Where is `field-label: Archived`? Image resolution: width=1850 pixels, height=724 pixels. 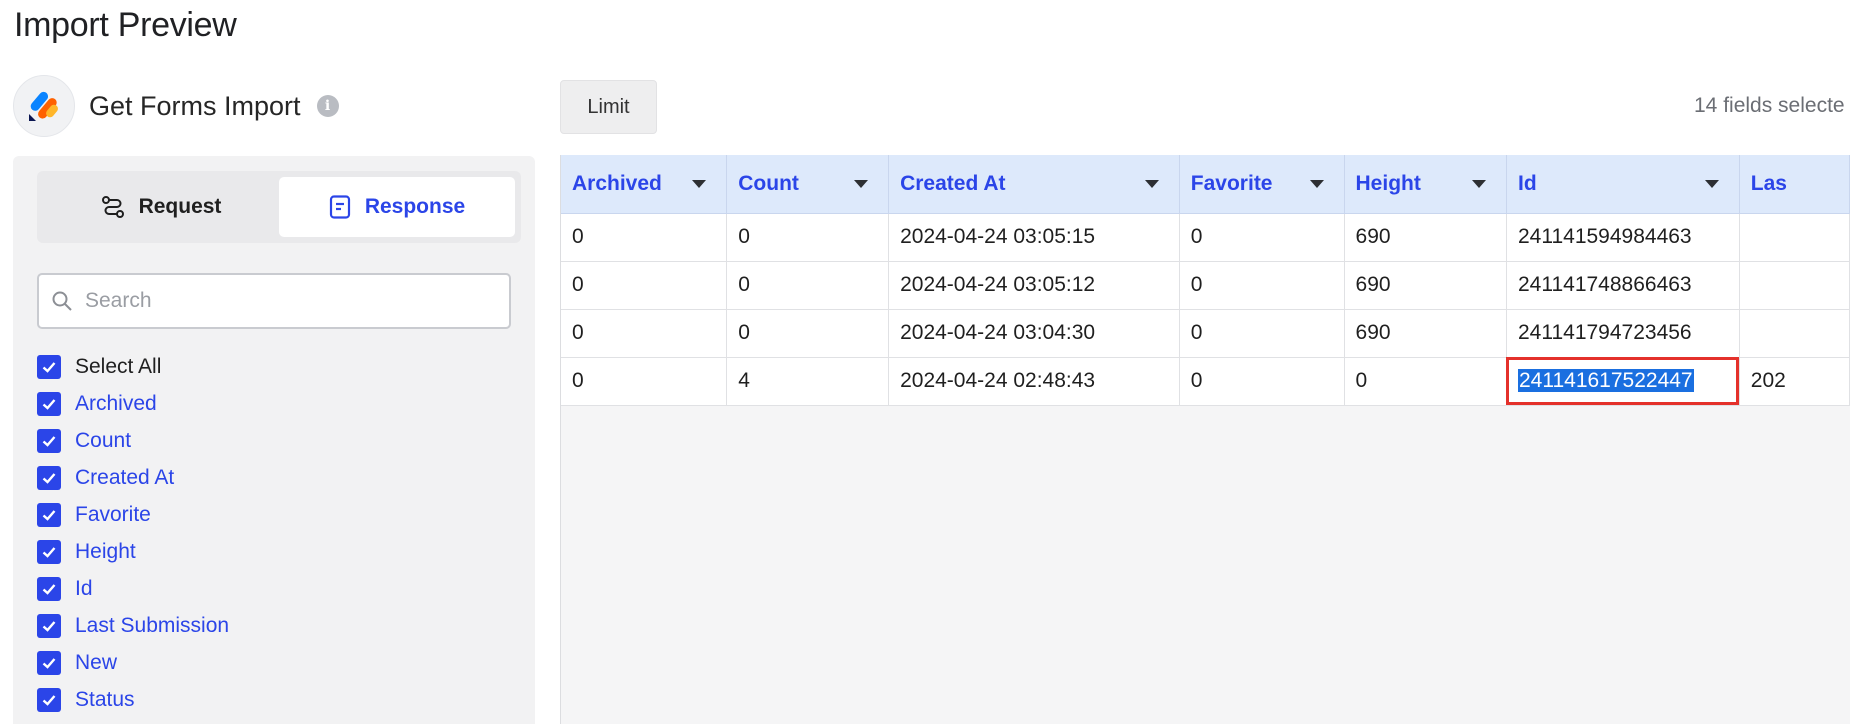
field-label: Archived is located at coordinates (116, 403).